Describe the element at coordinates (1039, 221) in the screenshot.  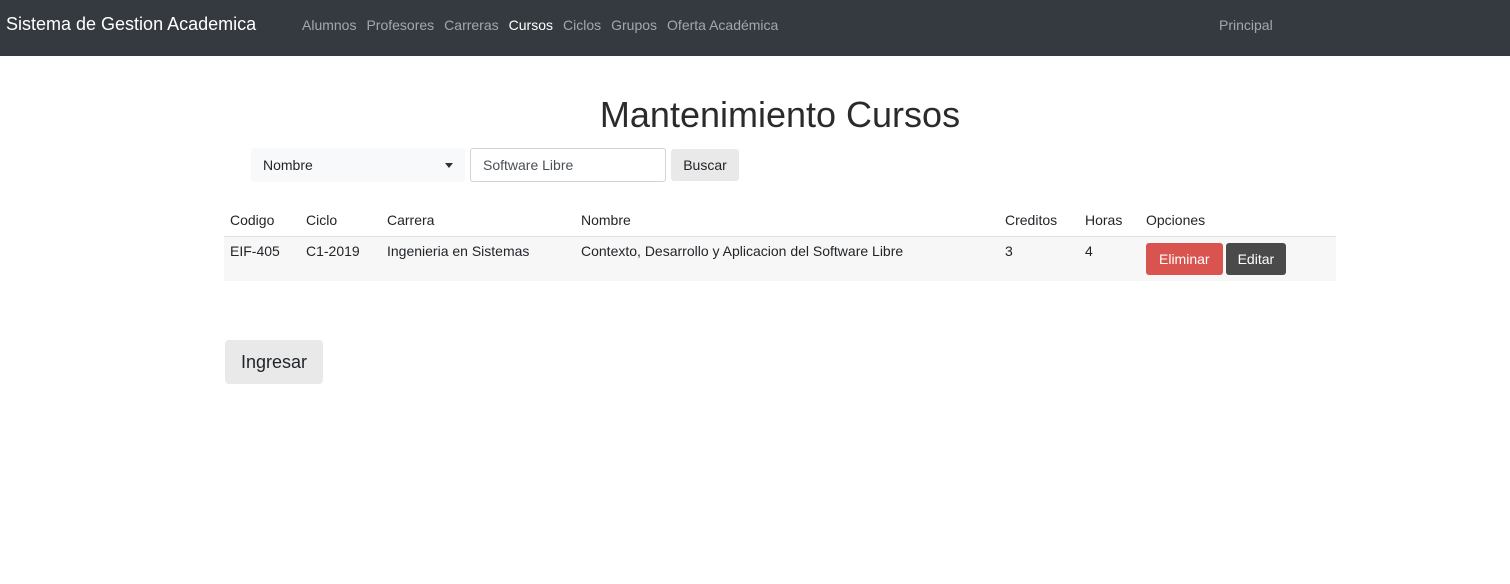
I see `header-creditos: Creditos` at that location.